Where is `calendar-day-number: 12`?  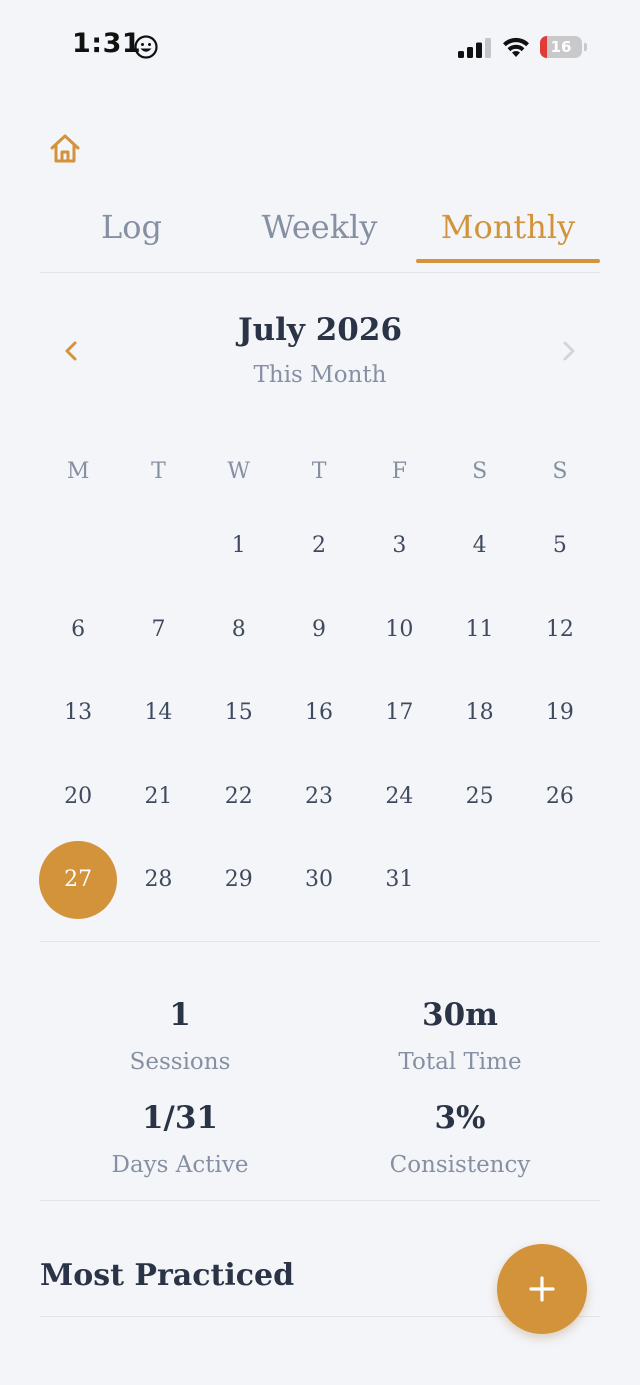 calendar-day-number: 12 is located at coordinates (559, 629).